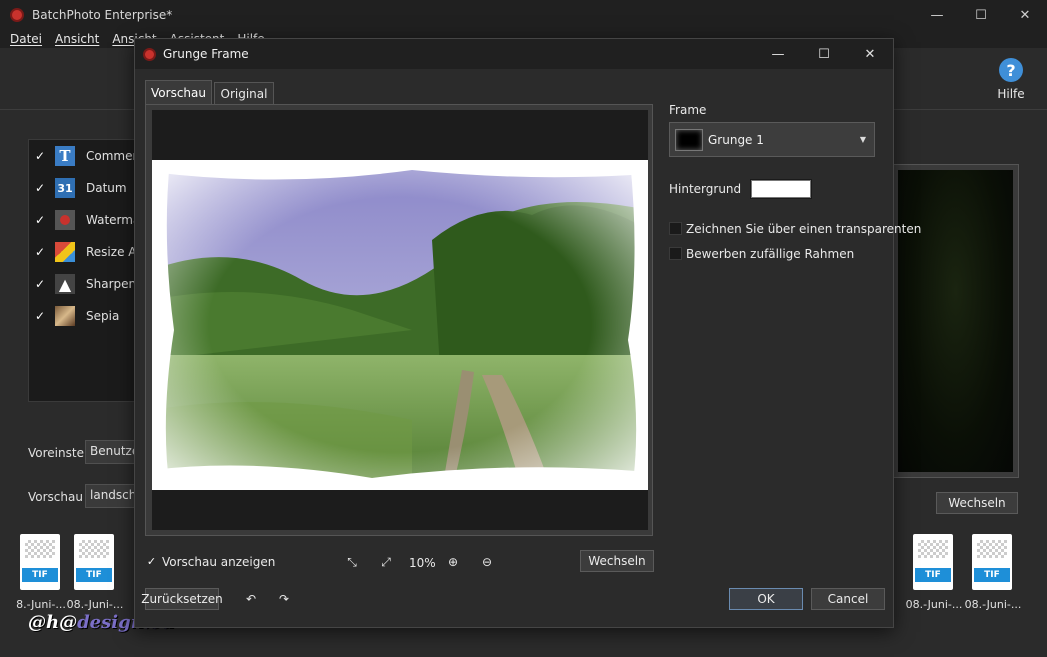 This screenshot has width=1047, height=657. Describe the element at coordinates (284, 599) in the screenshot. I see `redo-icon: ↷` at that location.